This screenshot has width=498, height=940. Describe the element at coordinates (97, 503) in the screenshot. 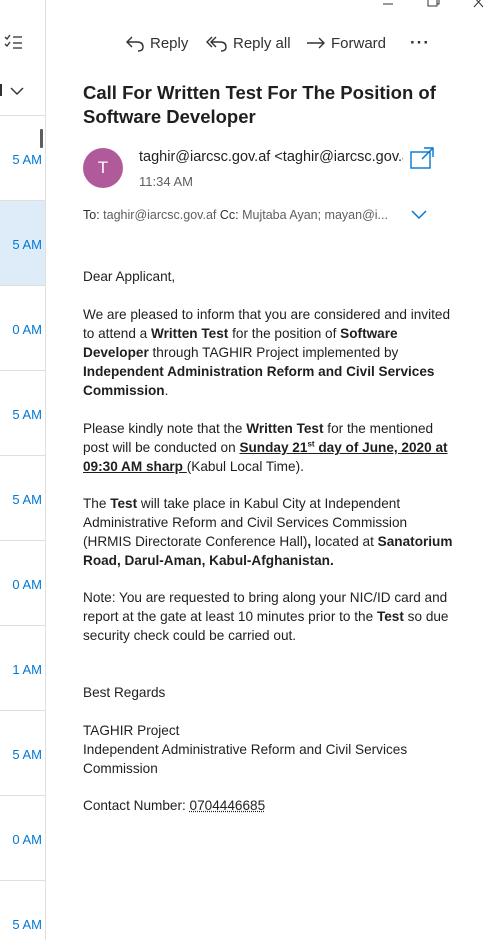

I see `p3-text: The` at that location.